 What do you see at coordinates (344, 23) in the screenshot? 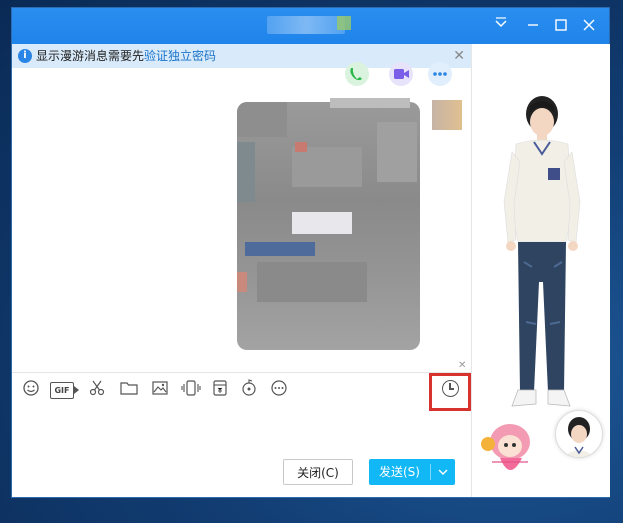
I see `online-status-icon` at bounding box center [344, 23].